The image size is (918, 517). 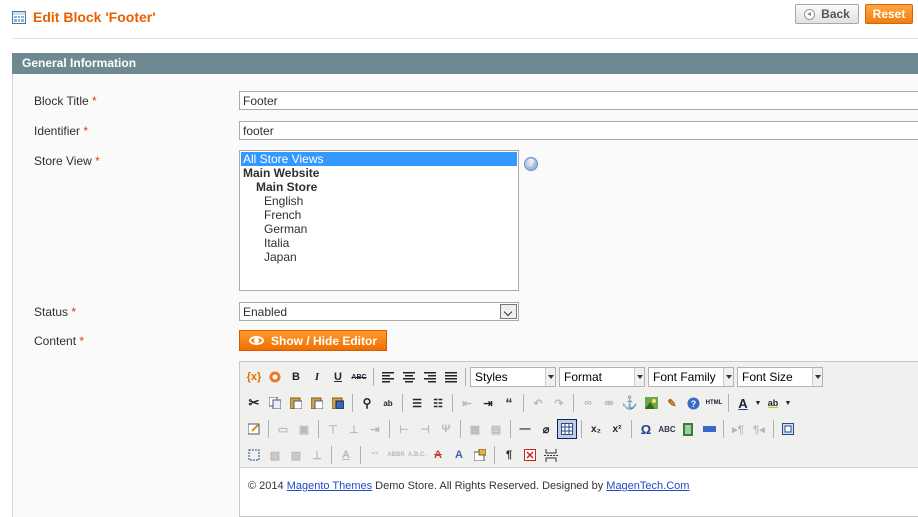 I want to click on help-editor-icon: ?, so click(x=693, y=403).